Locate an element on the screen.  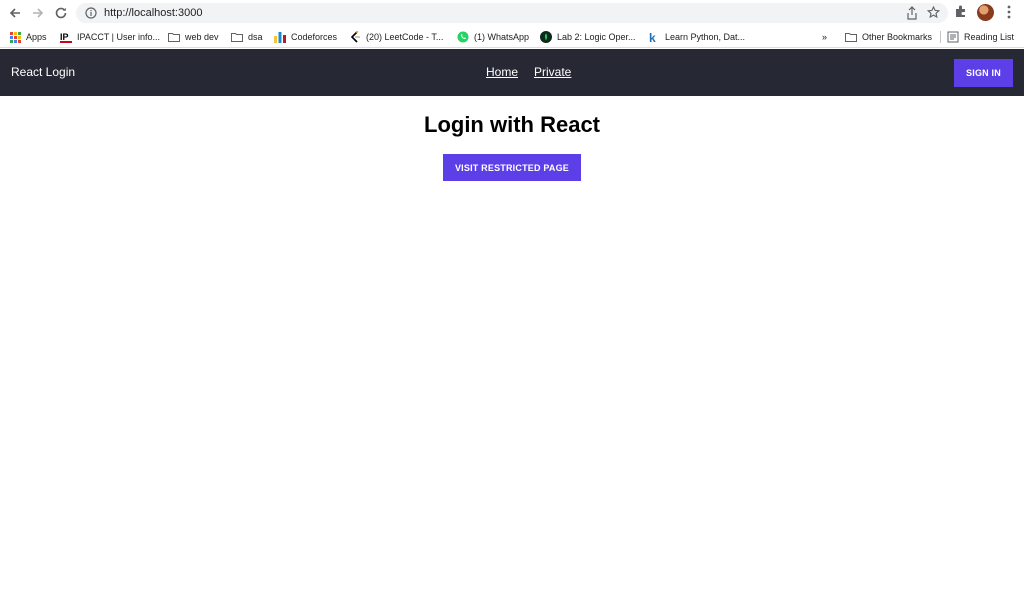
bookmark-label: Other Bookmarks is located at coordinates (897, 37).